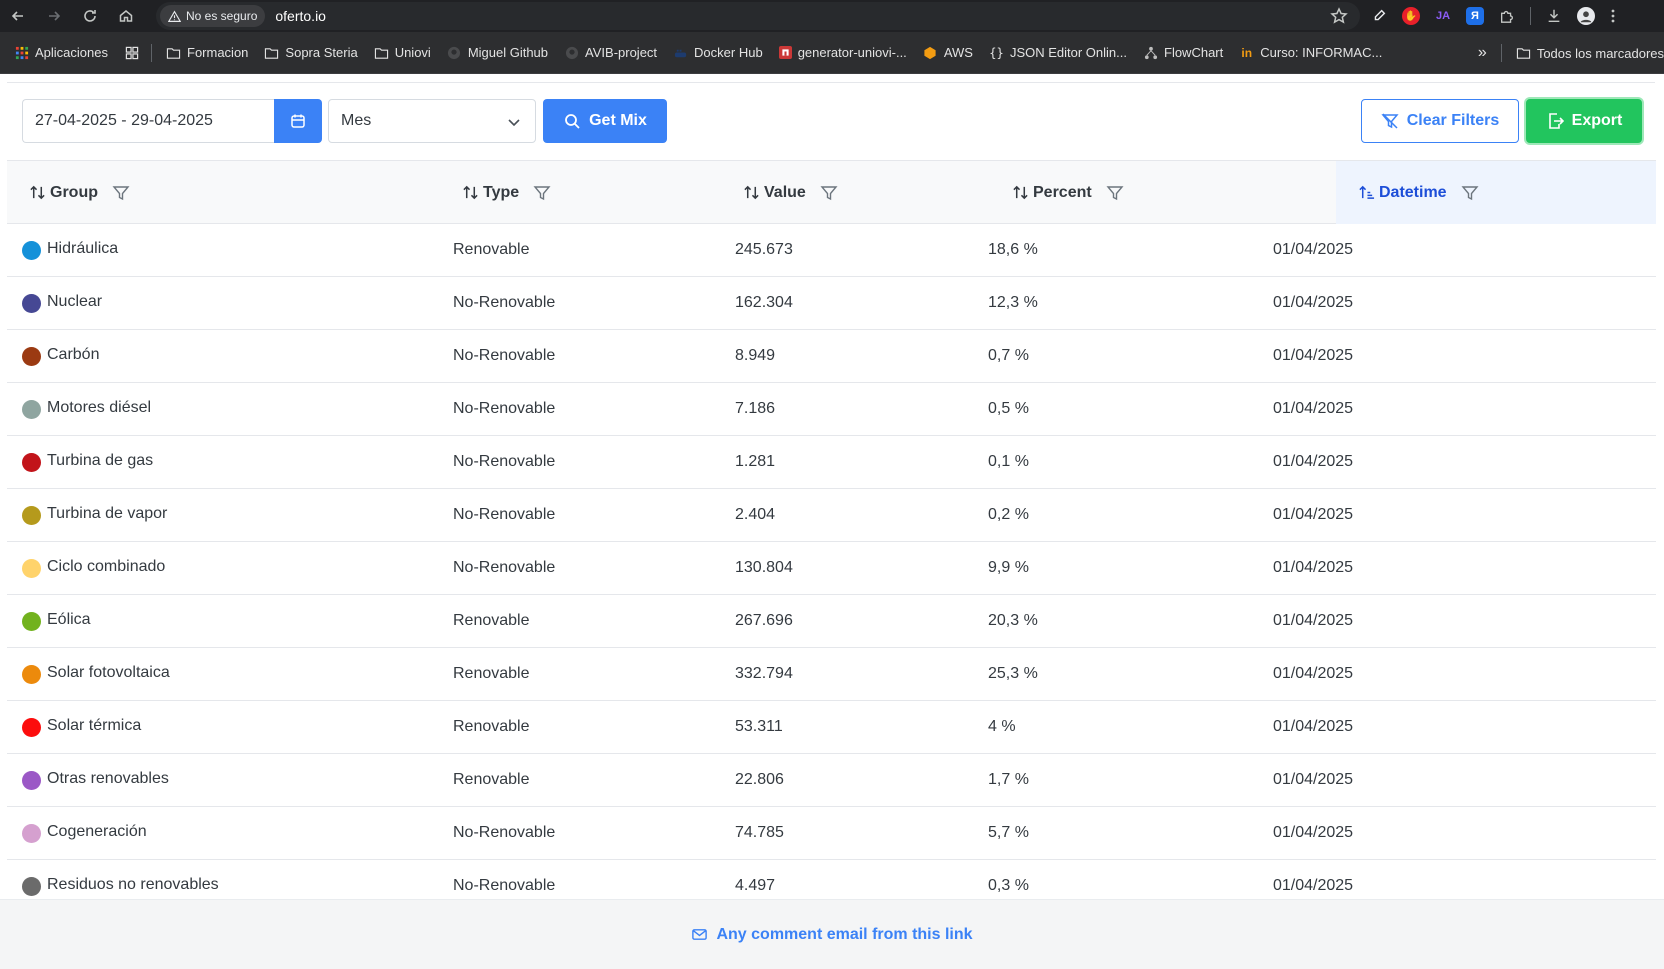 This screenshot has height=969, width=1664. I want to click on column-header-type: Type, so click(602, 192).